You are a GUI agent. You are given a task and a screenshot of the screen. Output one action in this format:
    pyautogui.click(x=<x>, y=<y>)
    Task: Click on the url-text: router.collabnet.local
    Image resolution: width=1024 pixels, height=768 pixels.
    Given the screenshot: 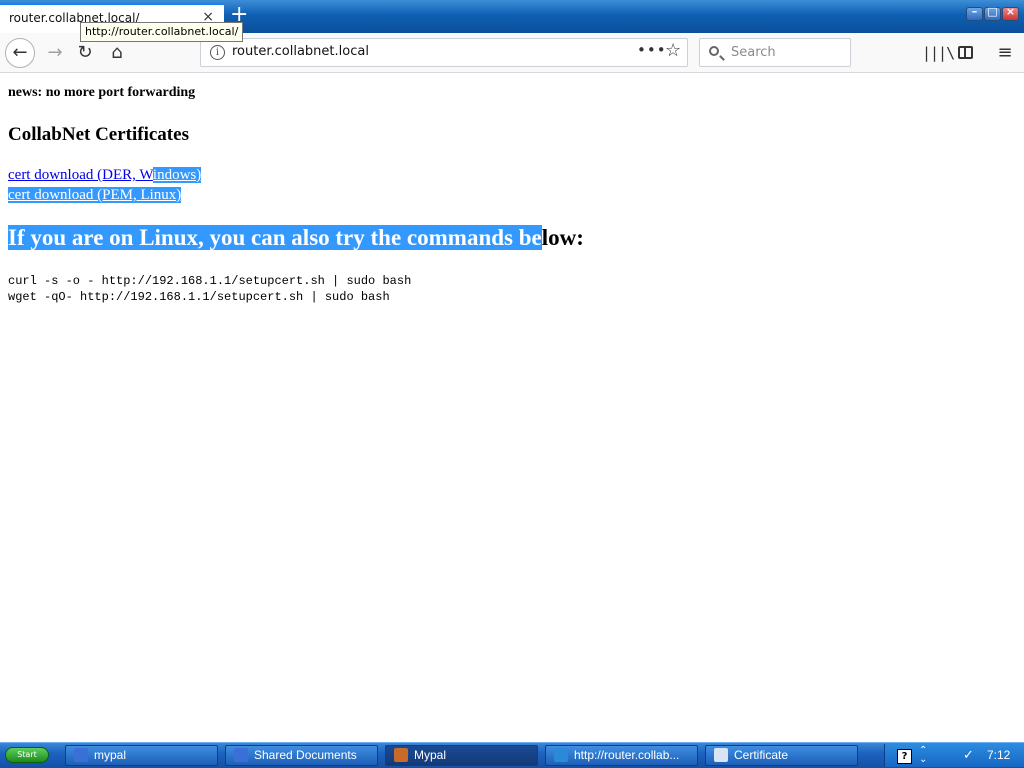 What is the action you would take?
    pyautogui.click(x=300, y=51)
    